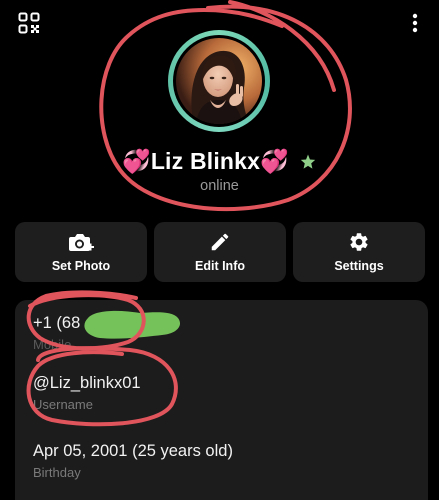 The height and width of the screenshot is (500, 439). Describe the element at coordinates (87, 383) in the screenshot. I see `username-value: @Liz_blinkx01` at that location.